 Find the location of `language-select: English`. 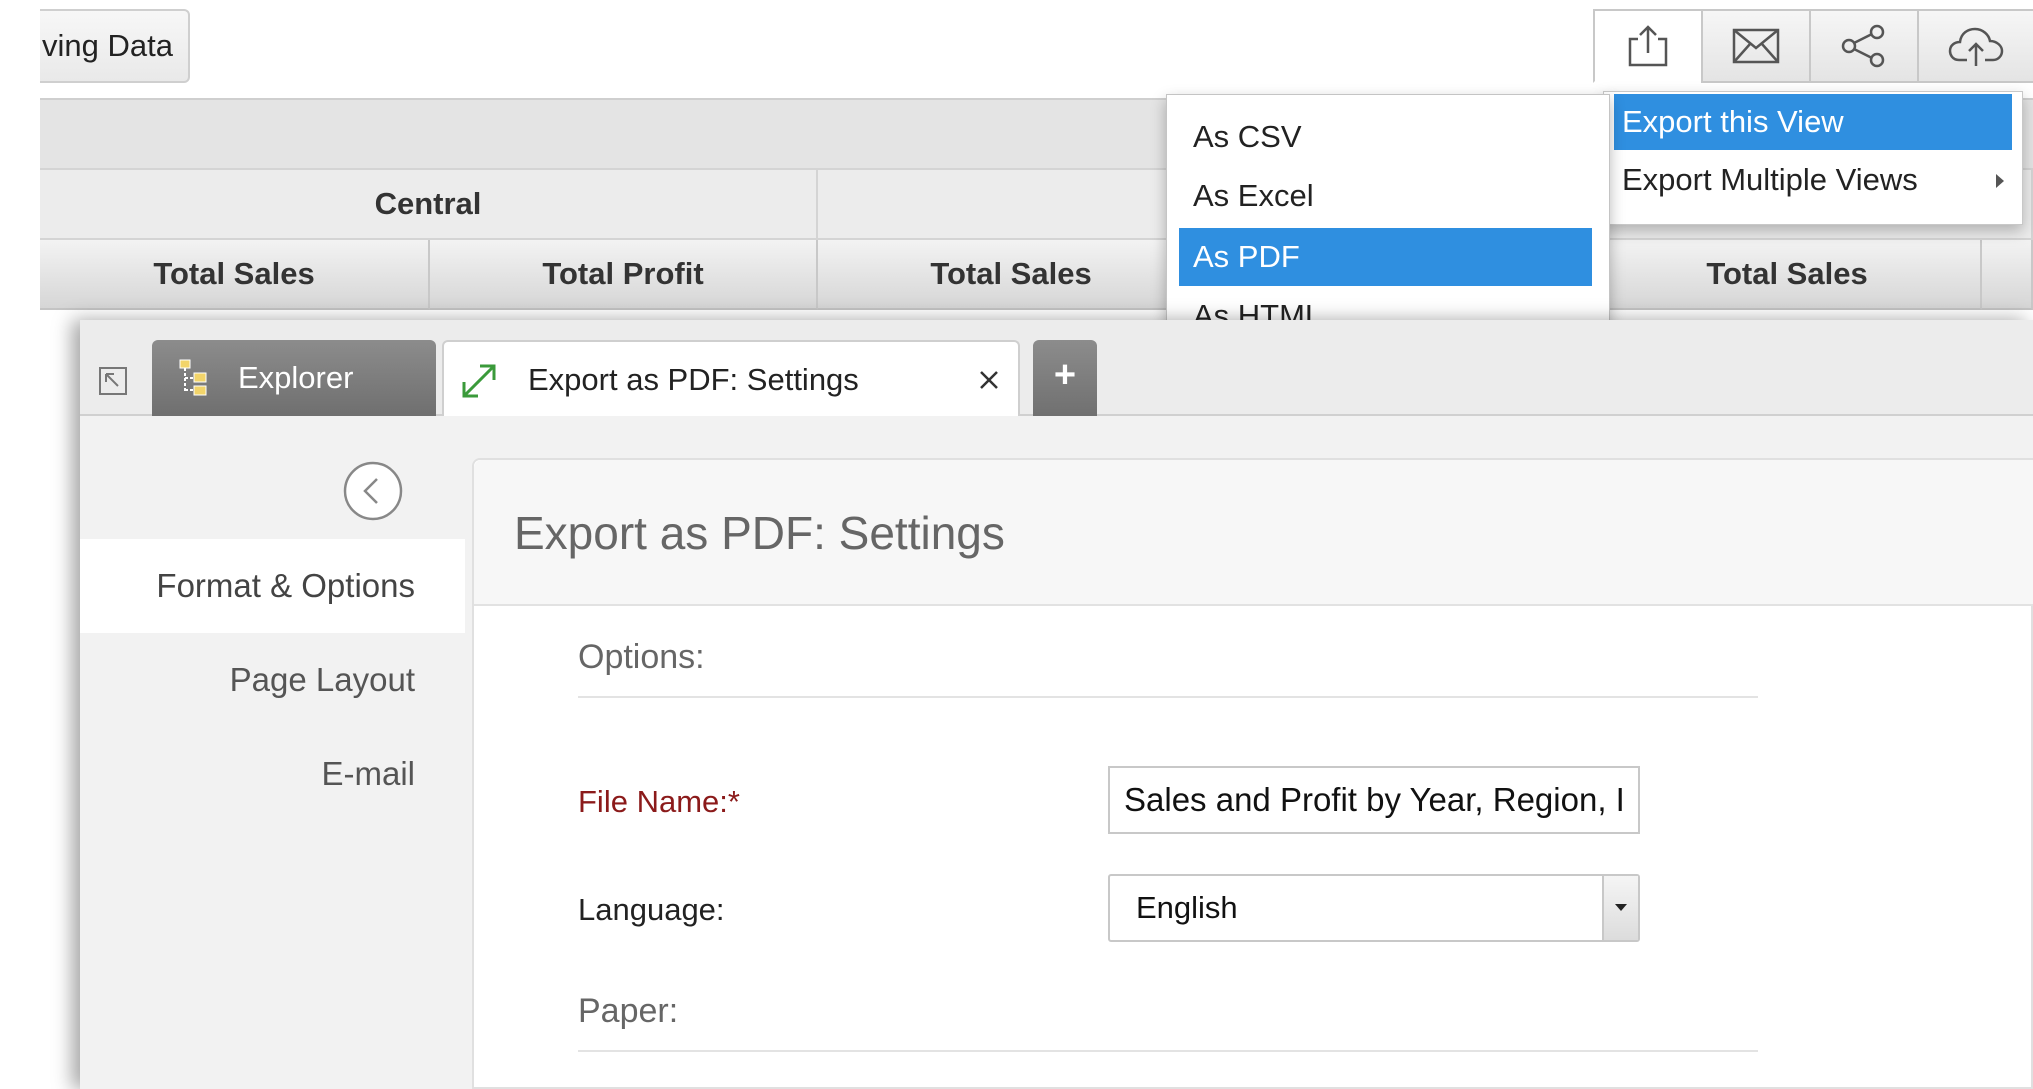

language-select: English is located at coordinates (1374, 908).